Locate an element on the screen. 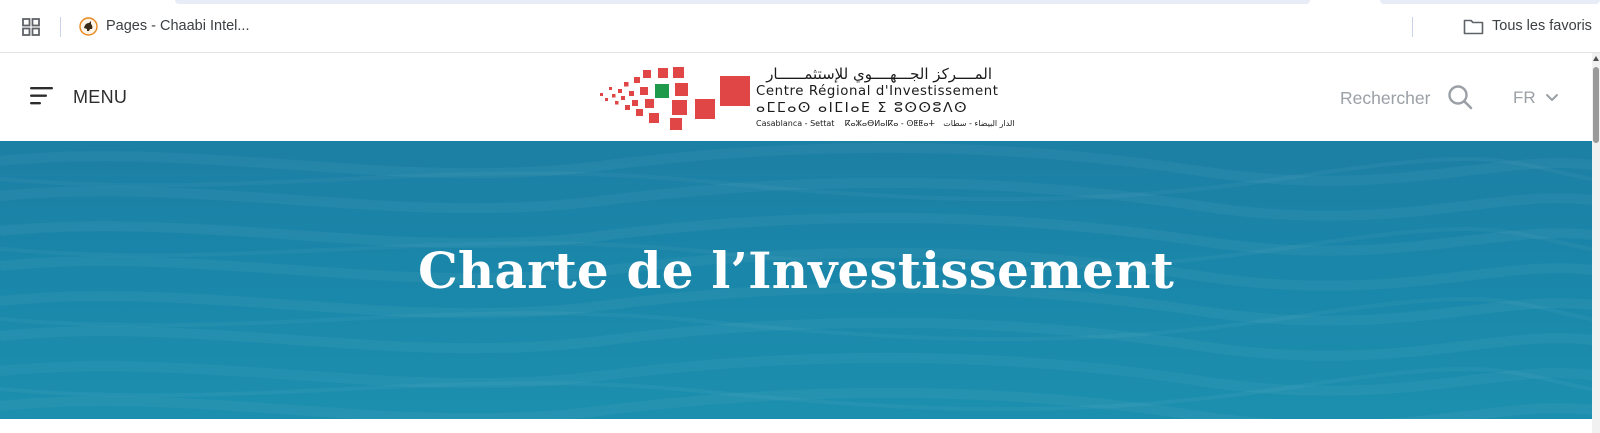 The height and width of the screenshot is (433, 1600). bookmarks-bar: Pages - Chaabi Intel... Tous les favoris is located at coordinates (800, 26).